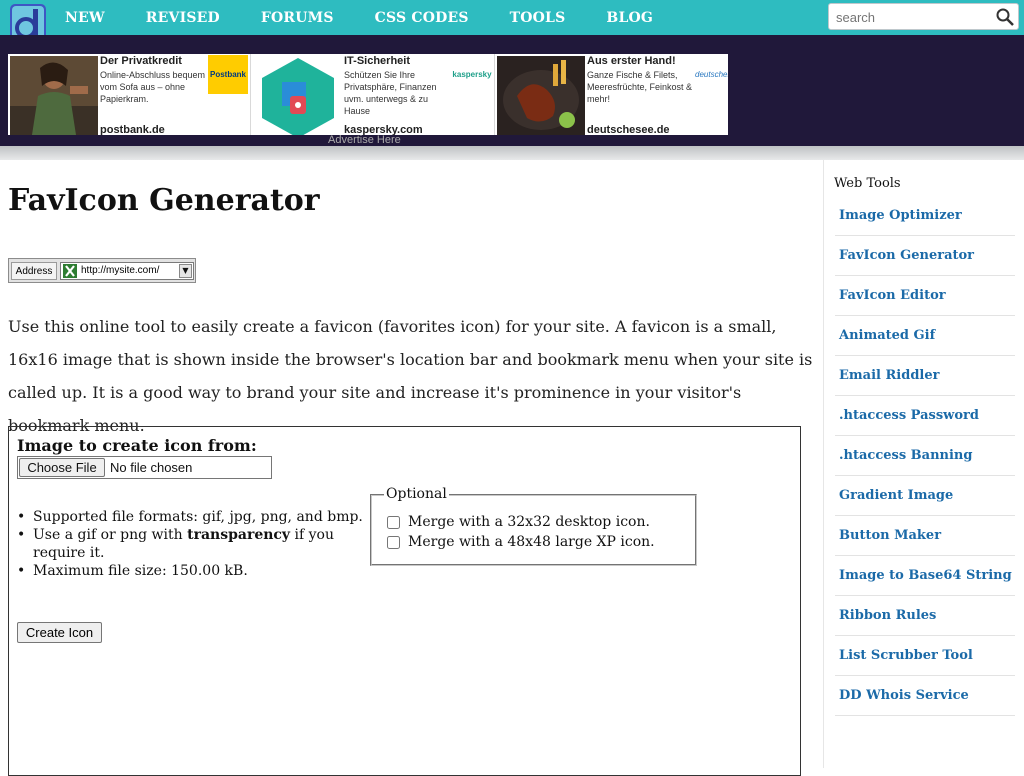 This screenshot has height=776, width=1024. Describe the element at coordinates (85, 18) in the screenshot. I see `nav-new: NEW` at that location.